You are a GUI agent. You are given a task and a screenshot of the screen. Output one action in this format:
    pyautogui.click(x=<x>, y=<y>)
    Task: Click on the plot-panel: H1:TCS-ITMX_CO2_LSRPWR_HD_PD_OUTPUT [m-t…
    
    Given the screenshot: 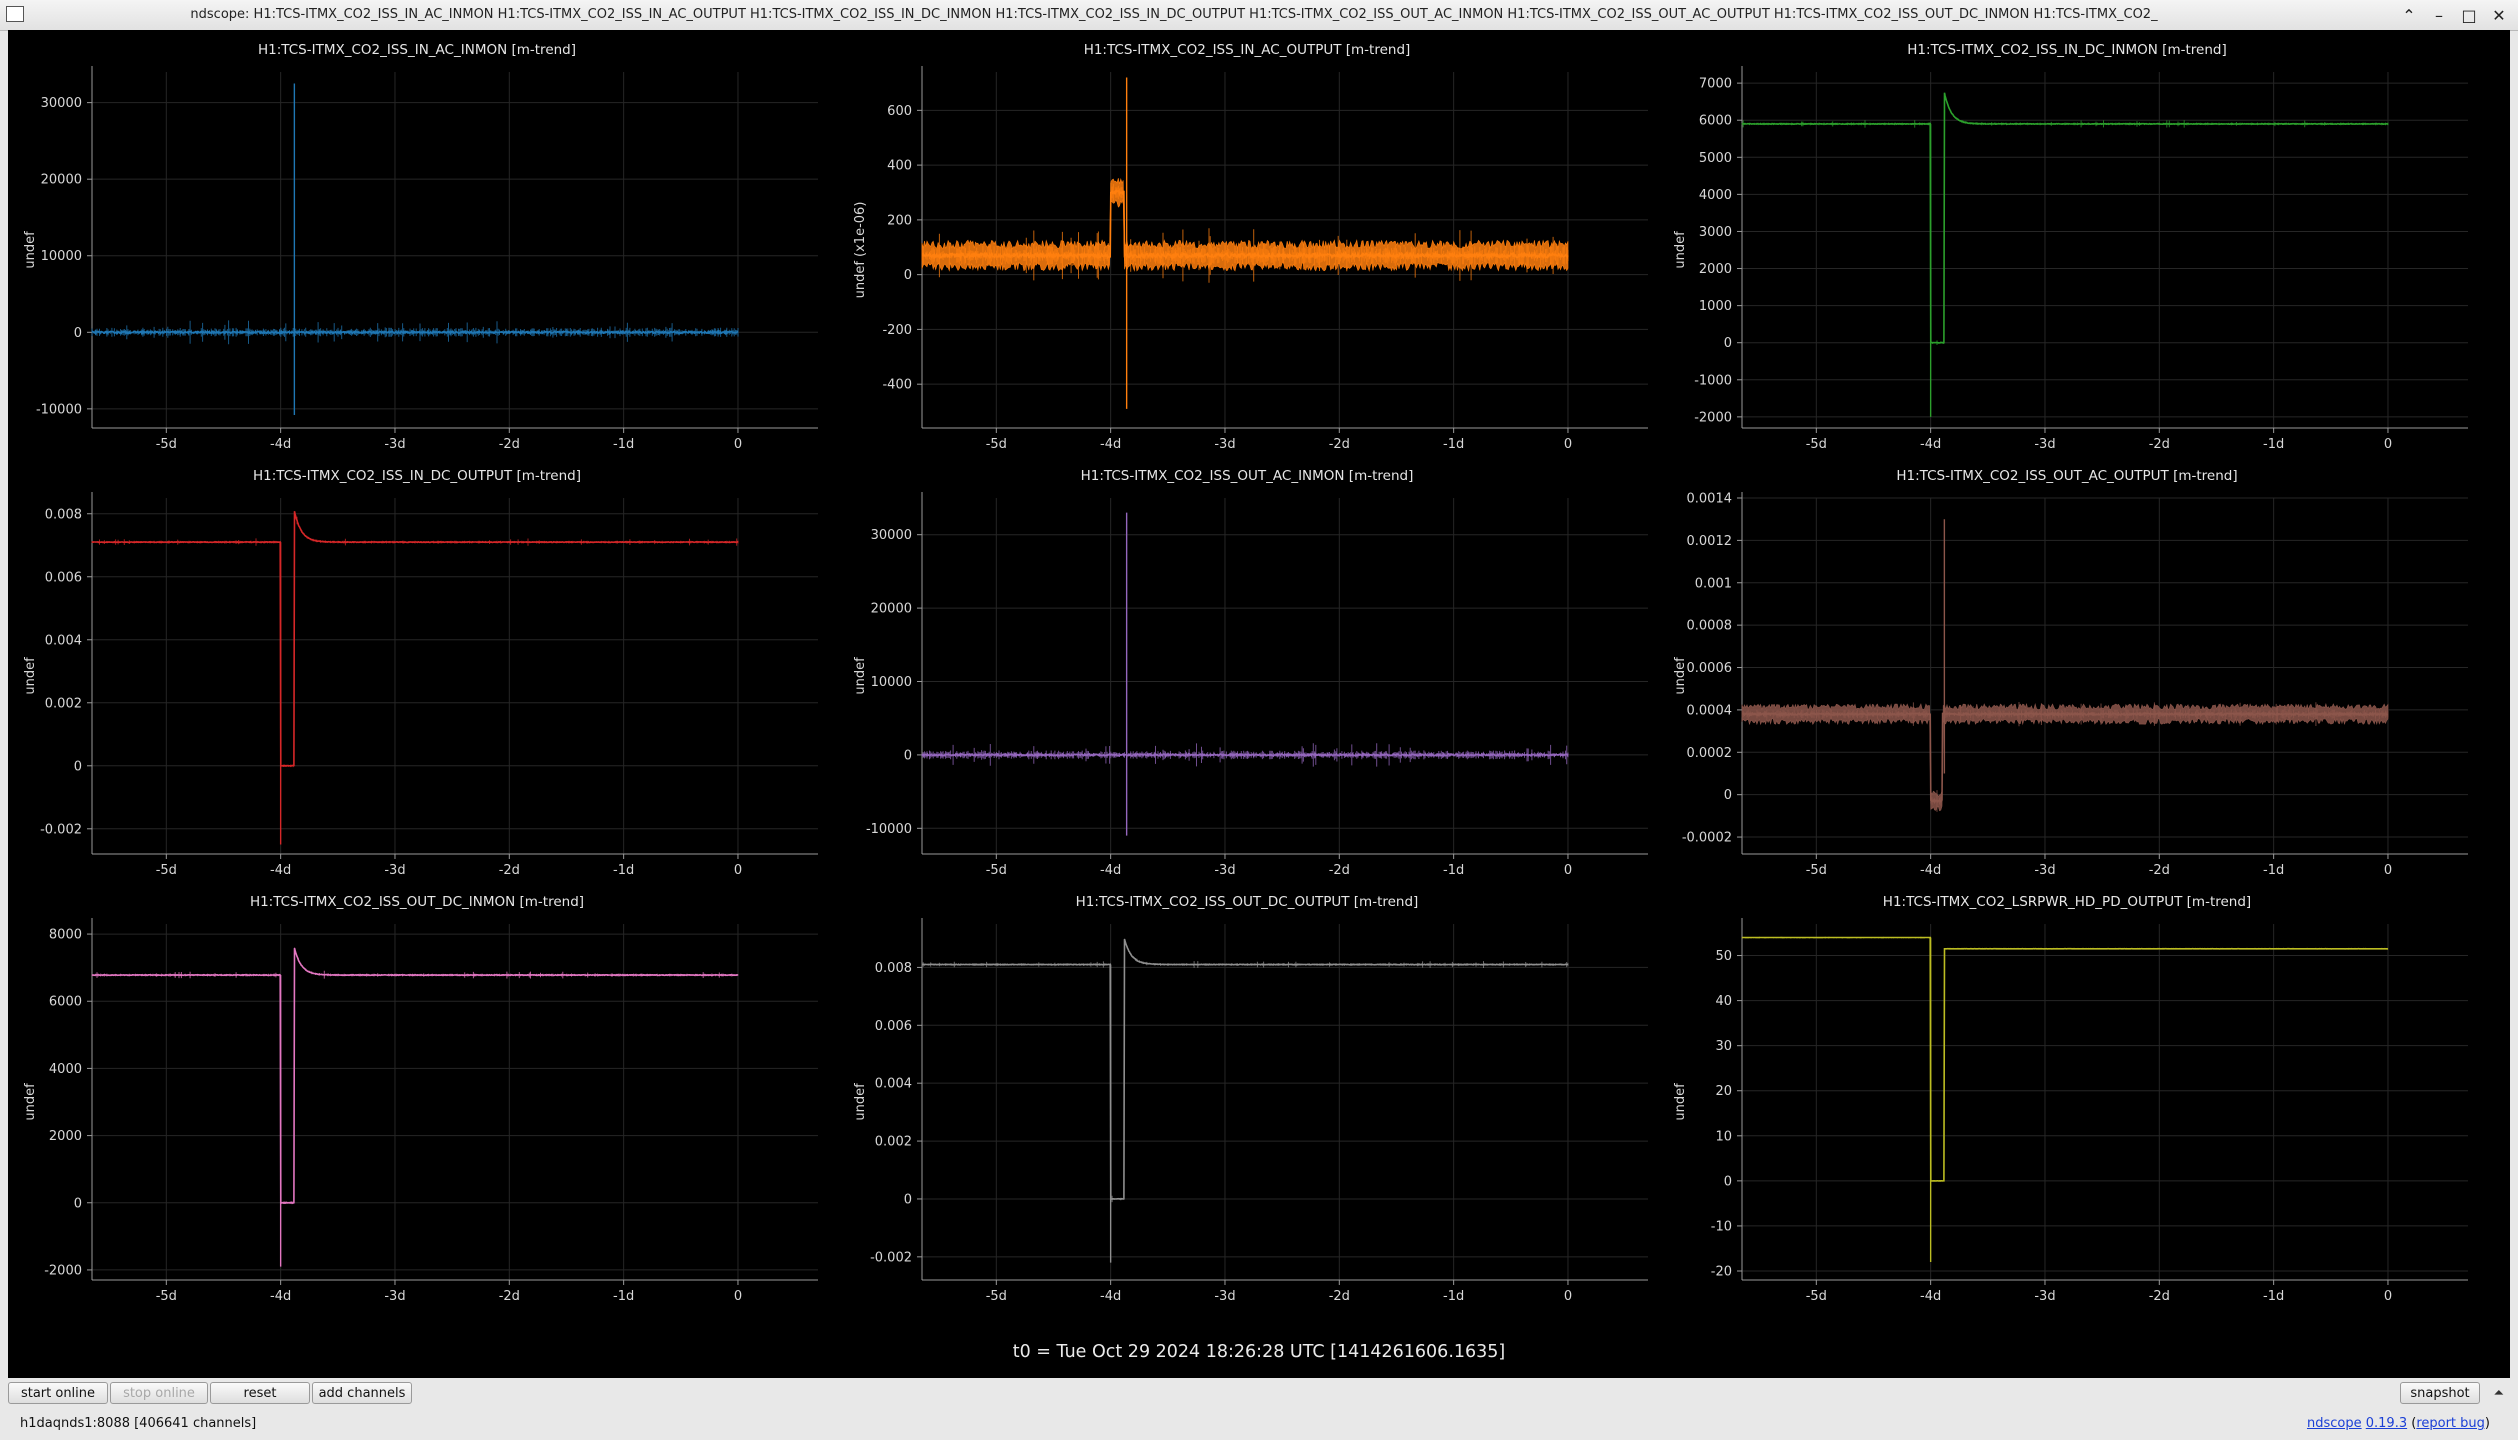 What is the action you would take?
    pyautogui.click(x=2067, y=1107)
    